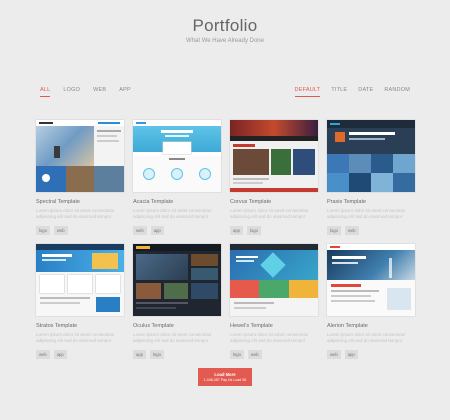  I want to click on card-title: Stratos Template, so click(80, 326).